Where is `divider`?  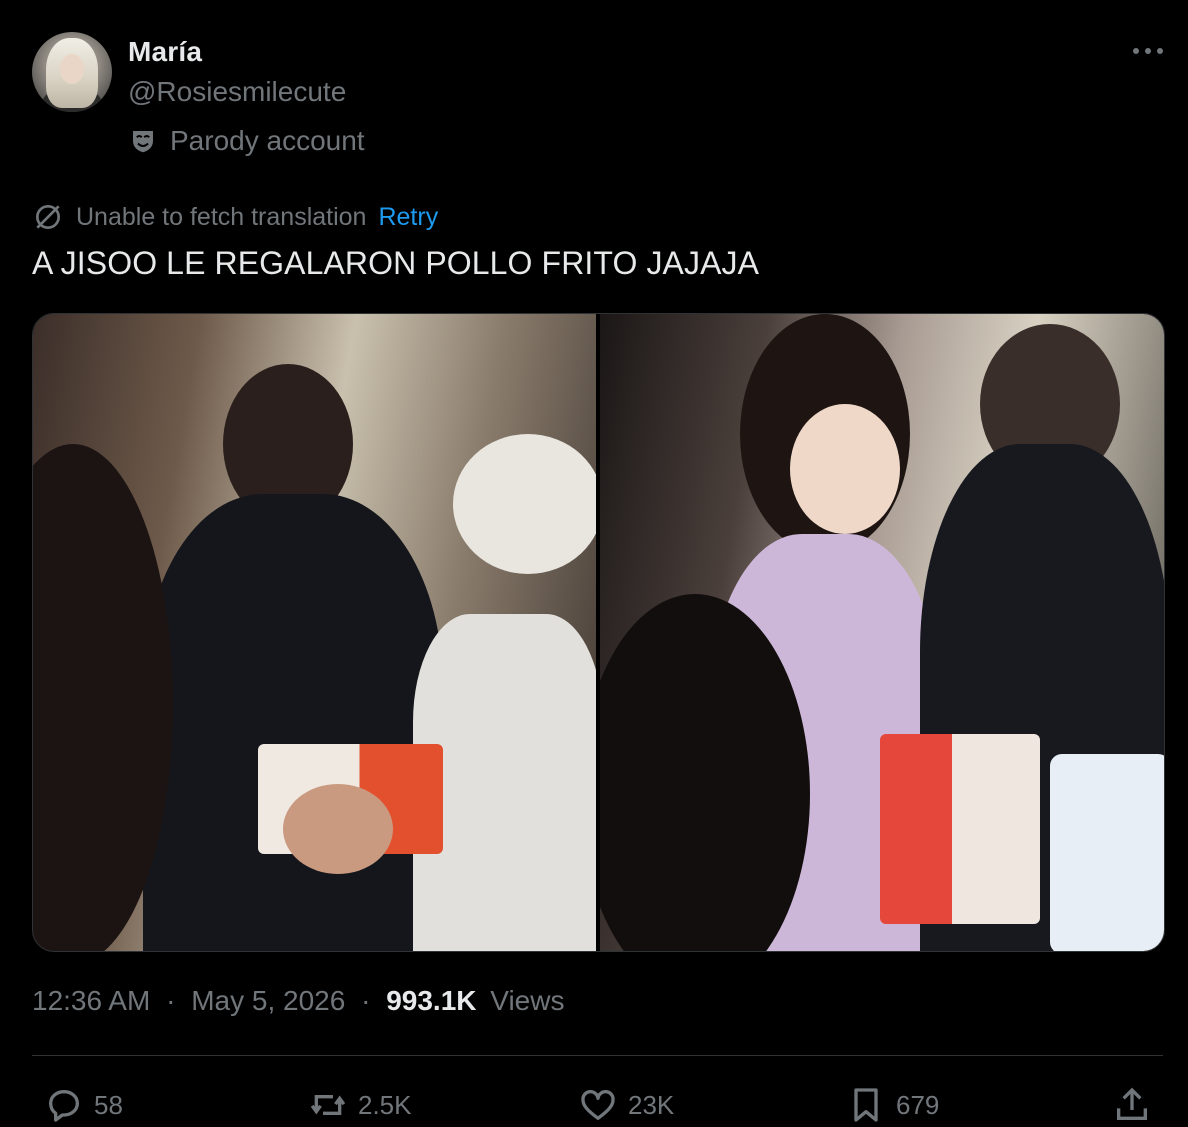
divider is located at coordinates (597, 1055).